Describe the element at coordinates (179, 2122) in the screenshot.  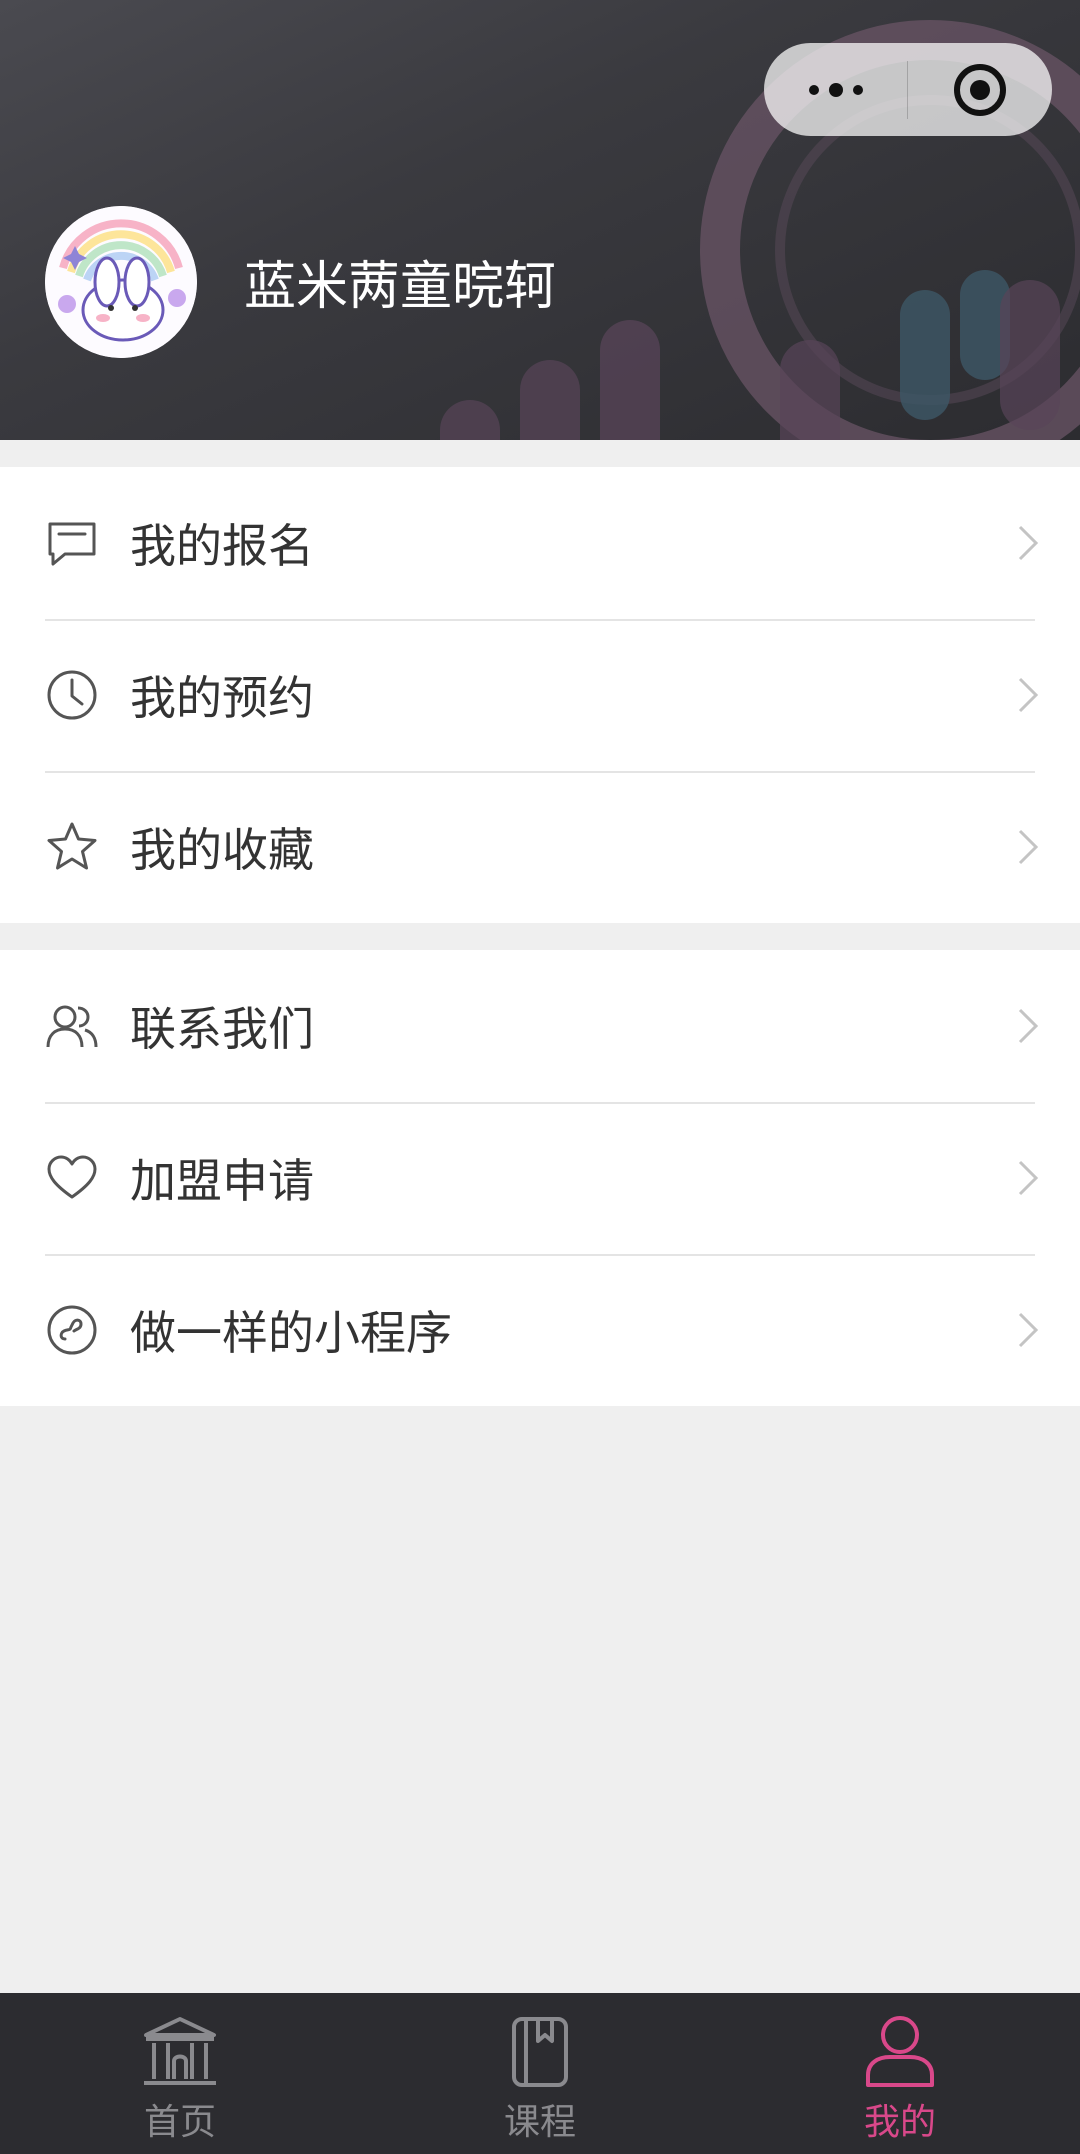
I see `tab-label: 首页` at that location.